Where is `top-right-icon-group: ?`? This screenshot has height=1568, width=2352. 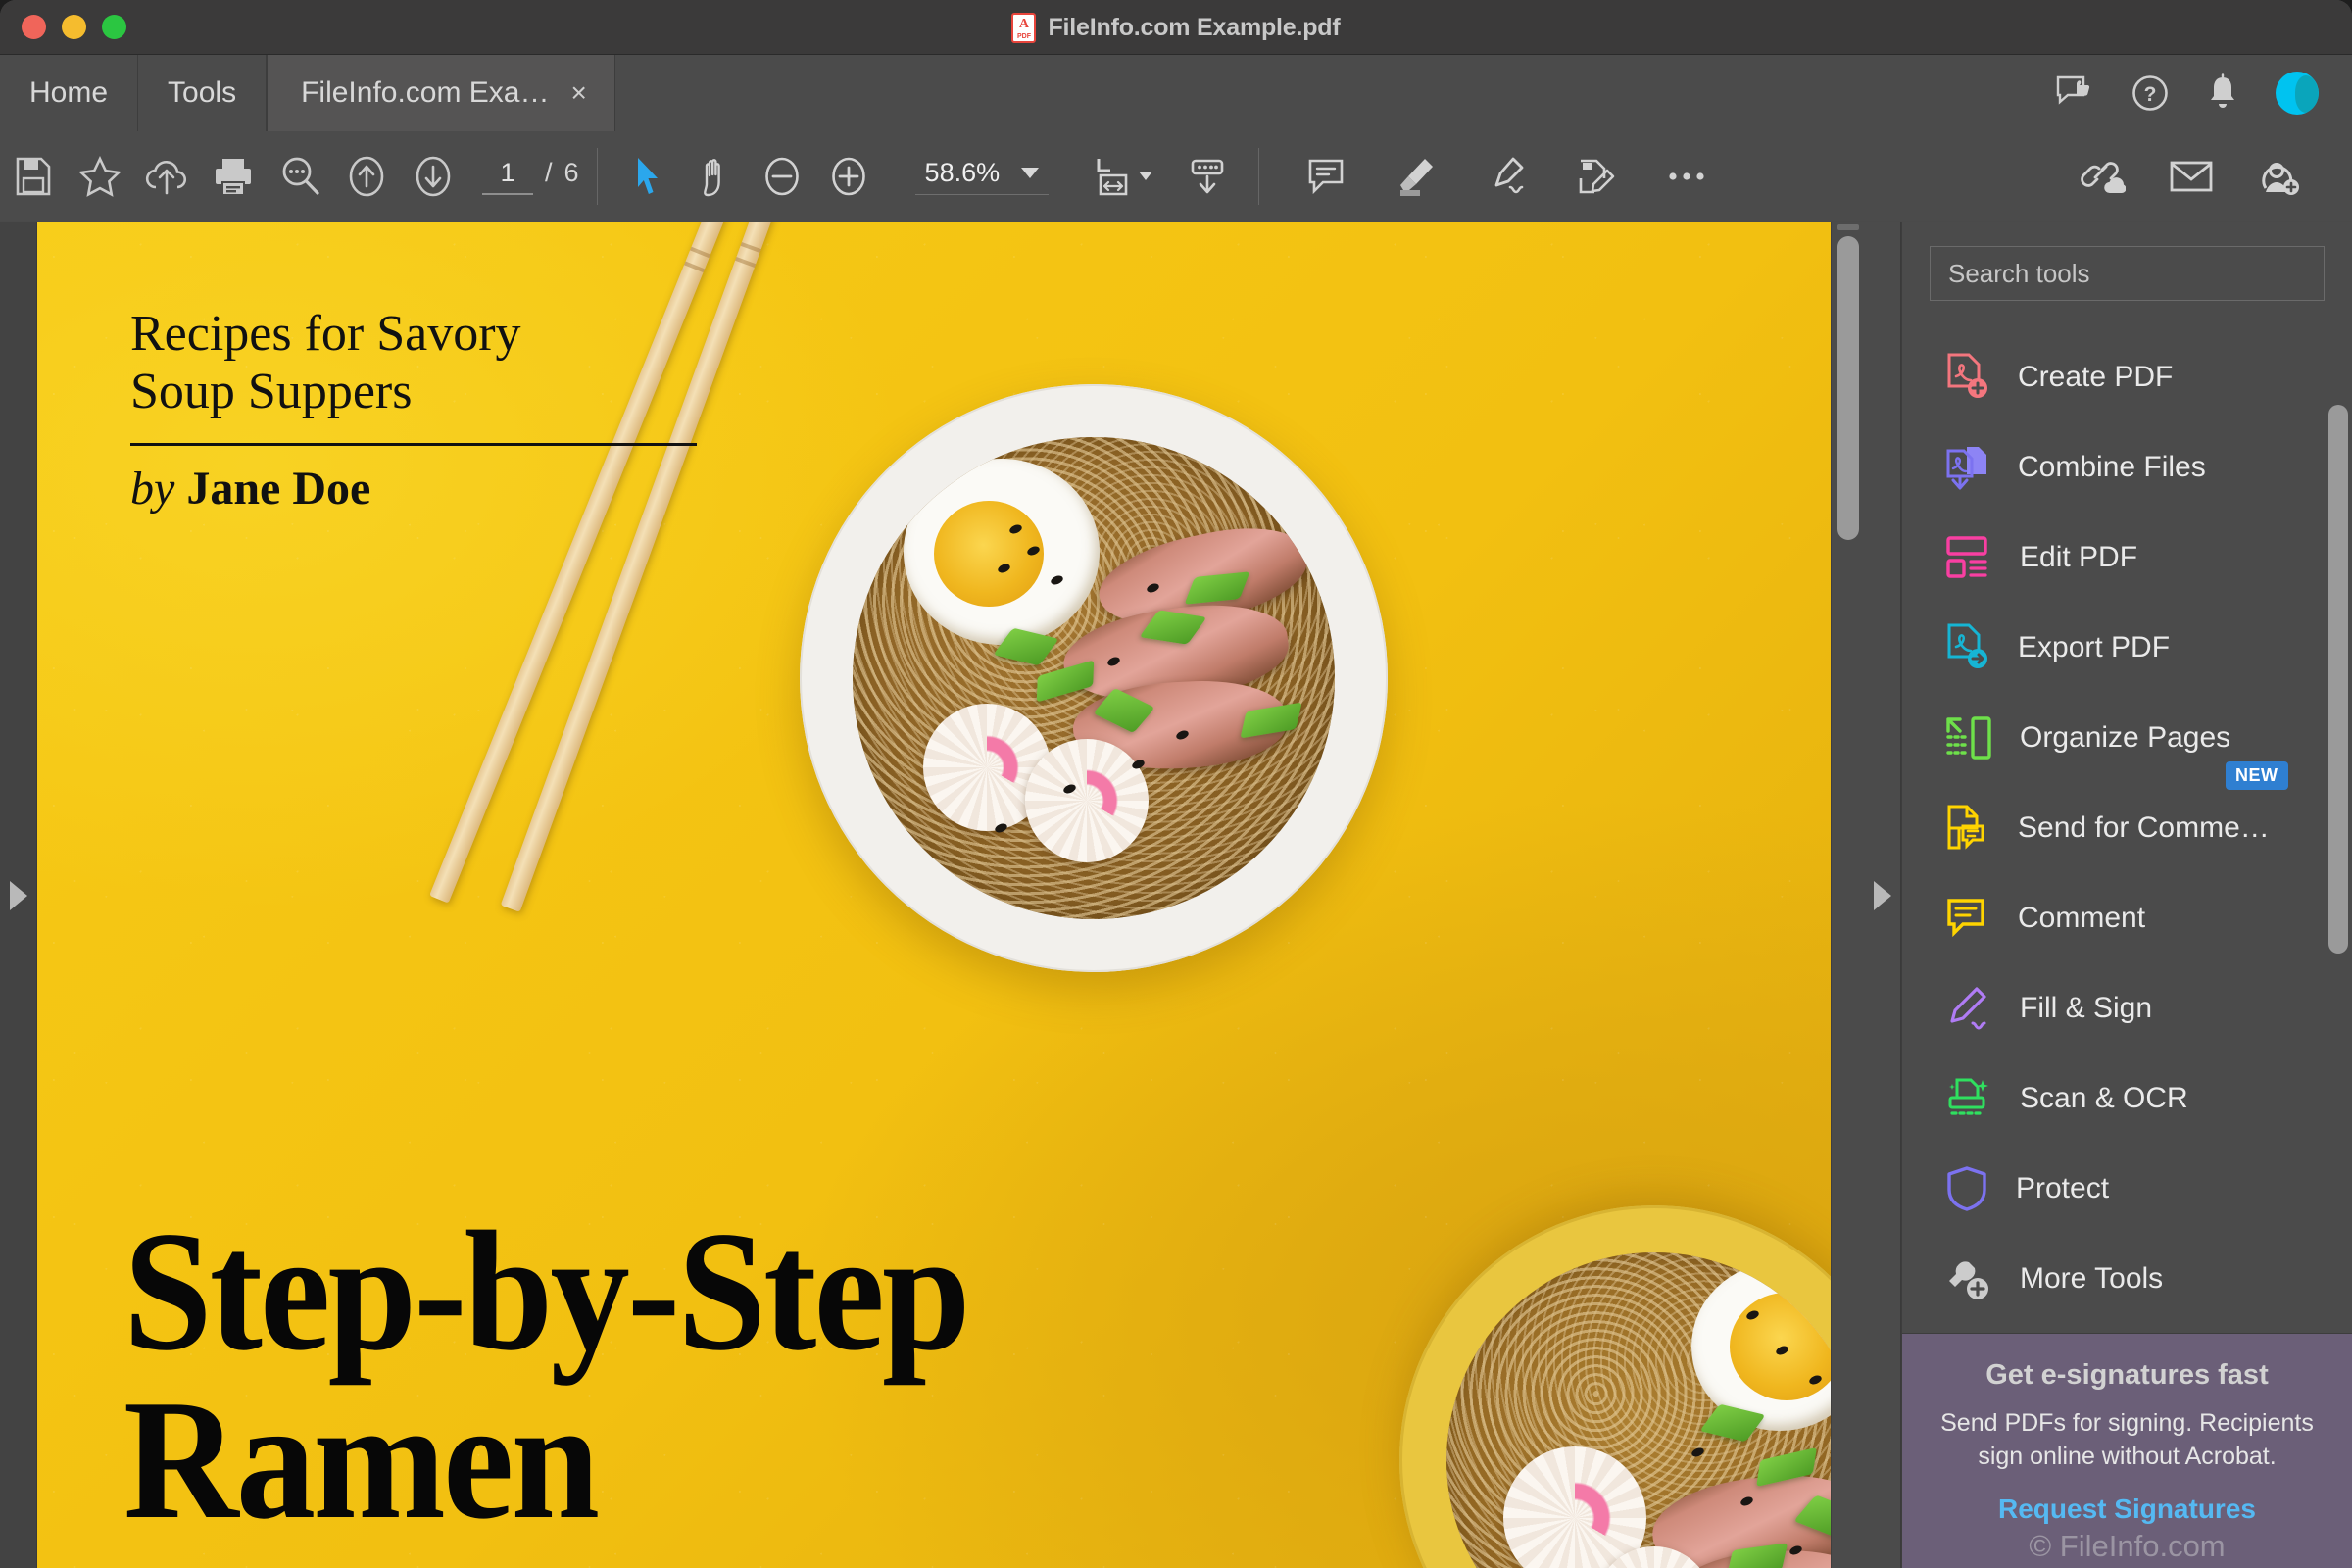
top-right-icon-group: ? is located at coordinates (2204, 93).